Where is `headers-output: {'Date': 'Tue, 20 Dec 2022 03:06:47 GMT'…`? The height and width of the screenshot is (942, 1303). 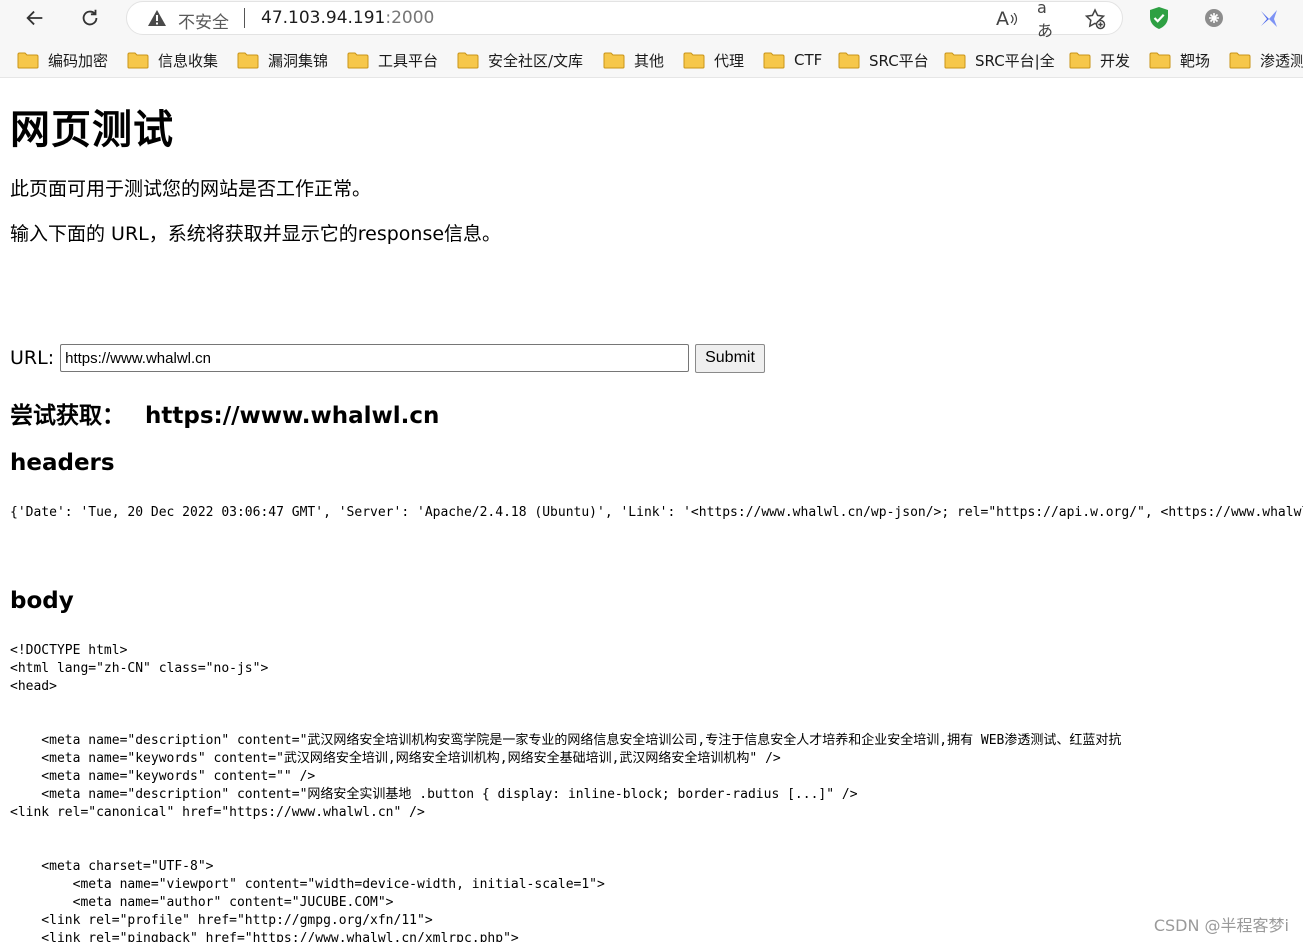 headers-output: {'Date': 'Tue, 20 Dec 2022 03:06:47 GMT'… is located at coordinates (656, 512).